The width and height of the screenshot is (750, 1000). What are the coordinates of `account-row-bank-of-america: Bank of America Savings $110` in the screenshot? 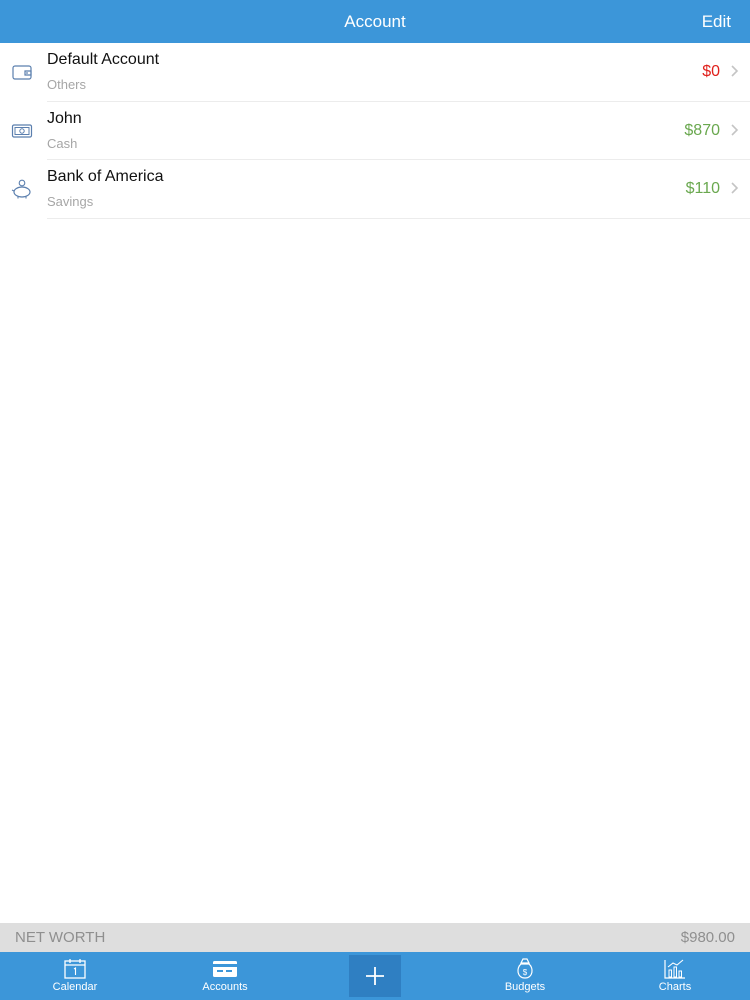 It's located at (375, 189).